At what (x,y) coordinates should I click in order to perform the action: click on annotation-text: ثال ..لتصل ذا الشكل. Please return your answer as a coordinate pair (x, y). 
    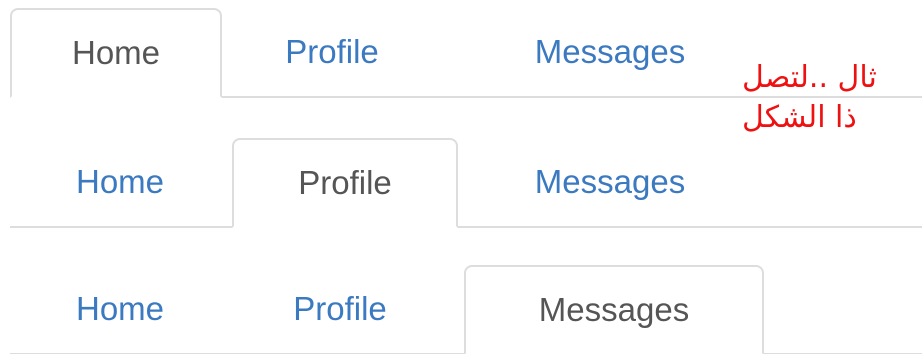
    Looking at the image, I should click on (832, 98).